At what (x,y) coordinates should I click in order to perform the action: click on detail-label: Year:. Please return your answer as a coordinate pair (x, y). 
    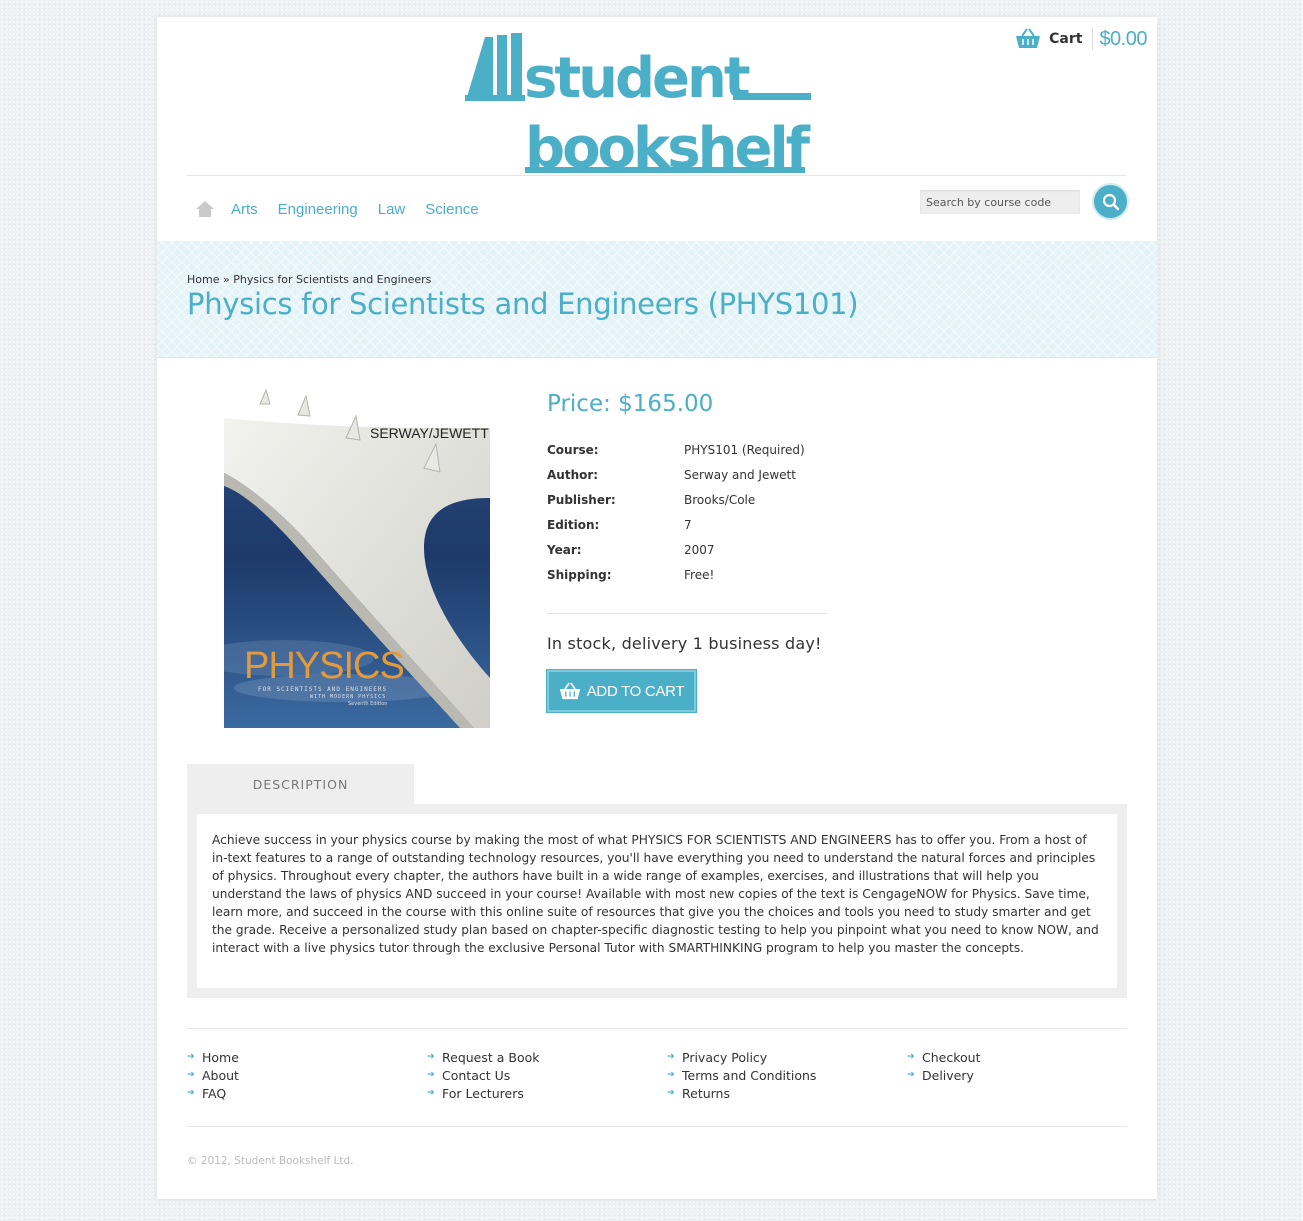
    Looking at the image, I should click on (564, 550).